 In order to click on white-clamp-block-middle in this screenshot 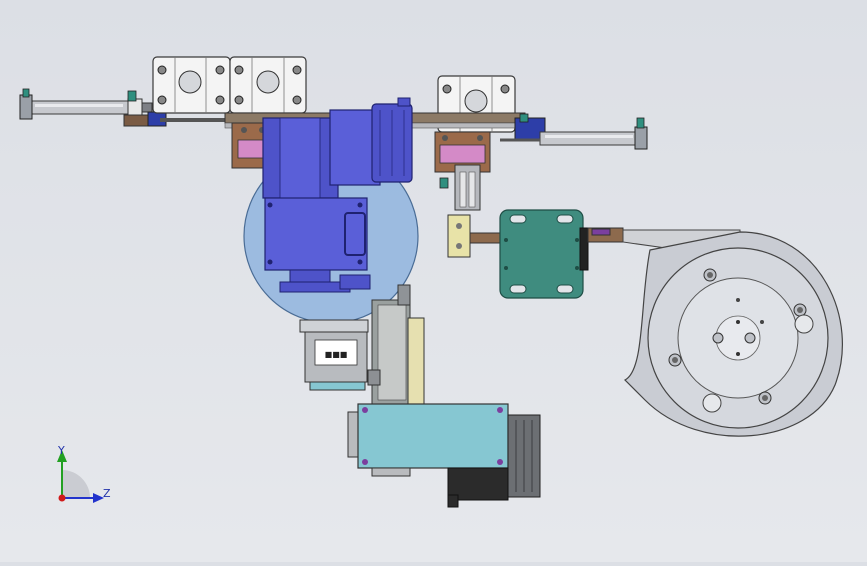, I will do `click(268, 85)`.